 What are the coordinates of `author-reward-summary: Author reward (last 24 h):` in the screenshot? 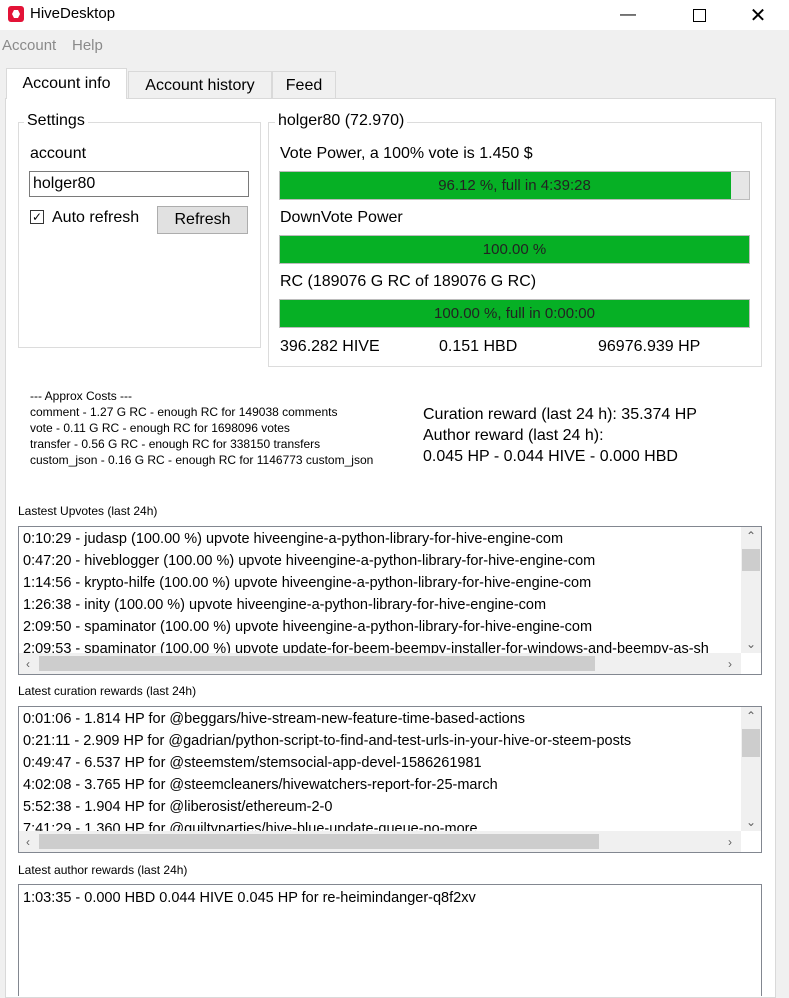 It's located at (513, 435).